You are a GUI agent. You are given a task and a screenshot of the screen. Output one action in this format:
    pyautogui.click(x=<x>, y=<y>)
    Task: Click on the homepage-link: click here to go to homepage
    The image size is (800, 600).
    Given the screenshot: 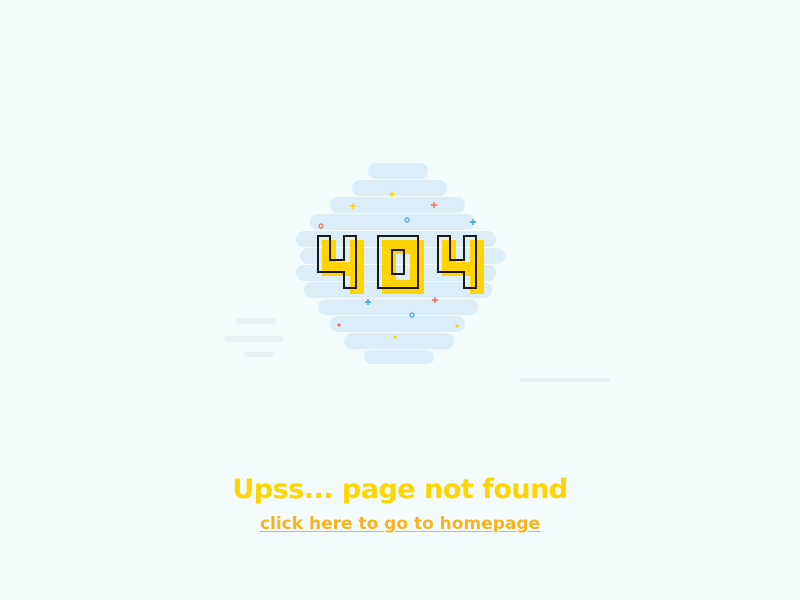 What is the action you would take?
    pyautogui.click(x=400, y=524)
    